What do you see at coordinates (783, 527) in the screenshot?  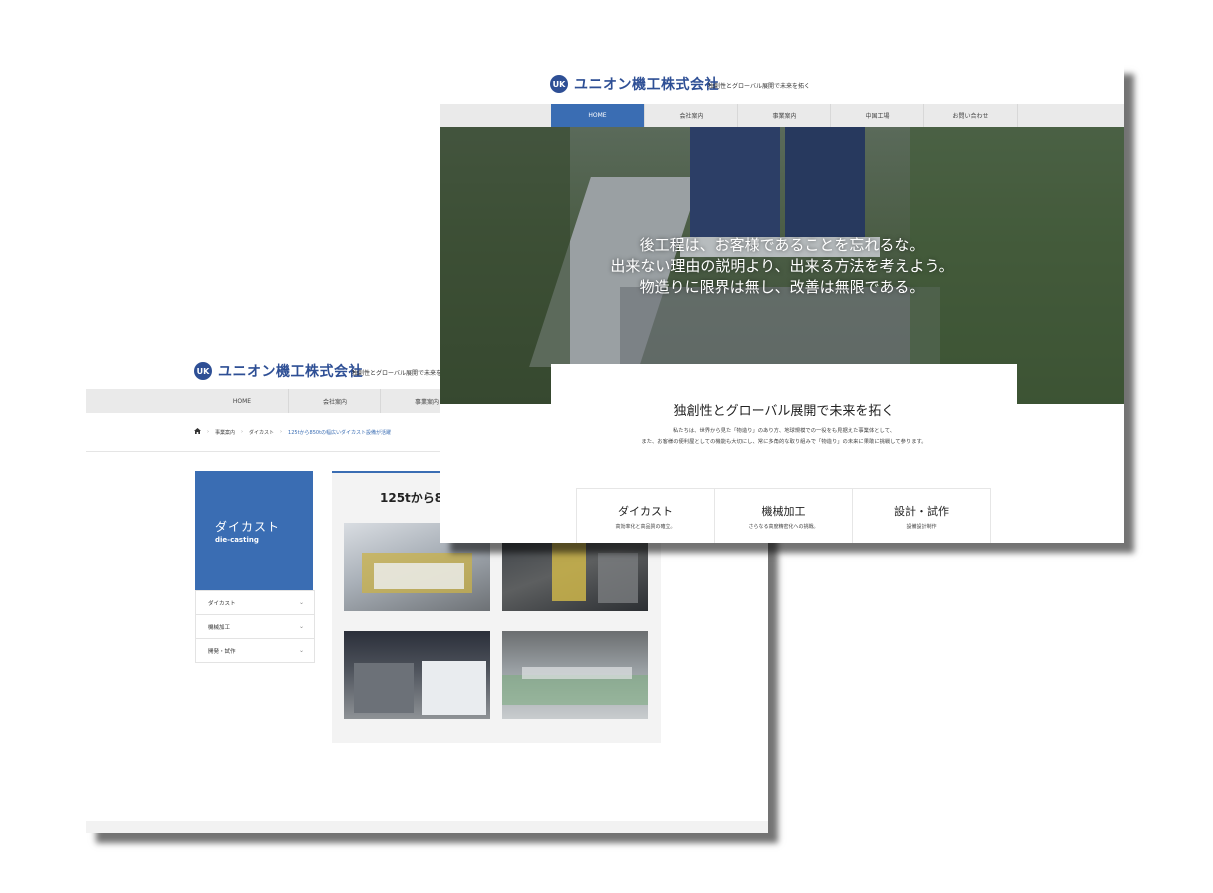 I see `service-desc: さらなる高度精密化への挑戦。` at bounding box center [783, 527].